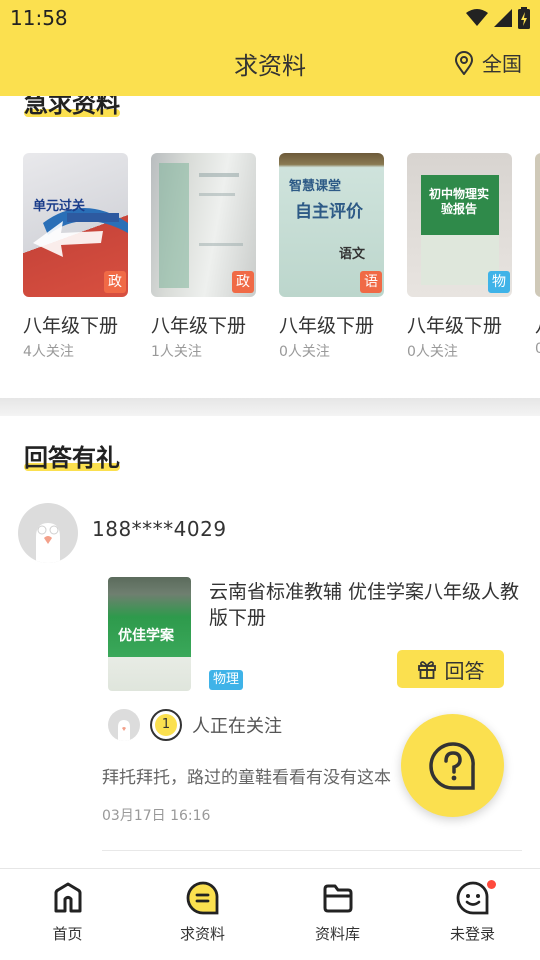 This screenshot has height=960, width=540. Describe the element at coordinates (48, 352) in the screenshot. I see `card-followers: 4人关注` at that location.